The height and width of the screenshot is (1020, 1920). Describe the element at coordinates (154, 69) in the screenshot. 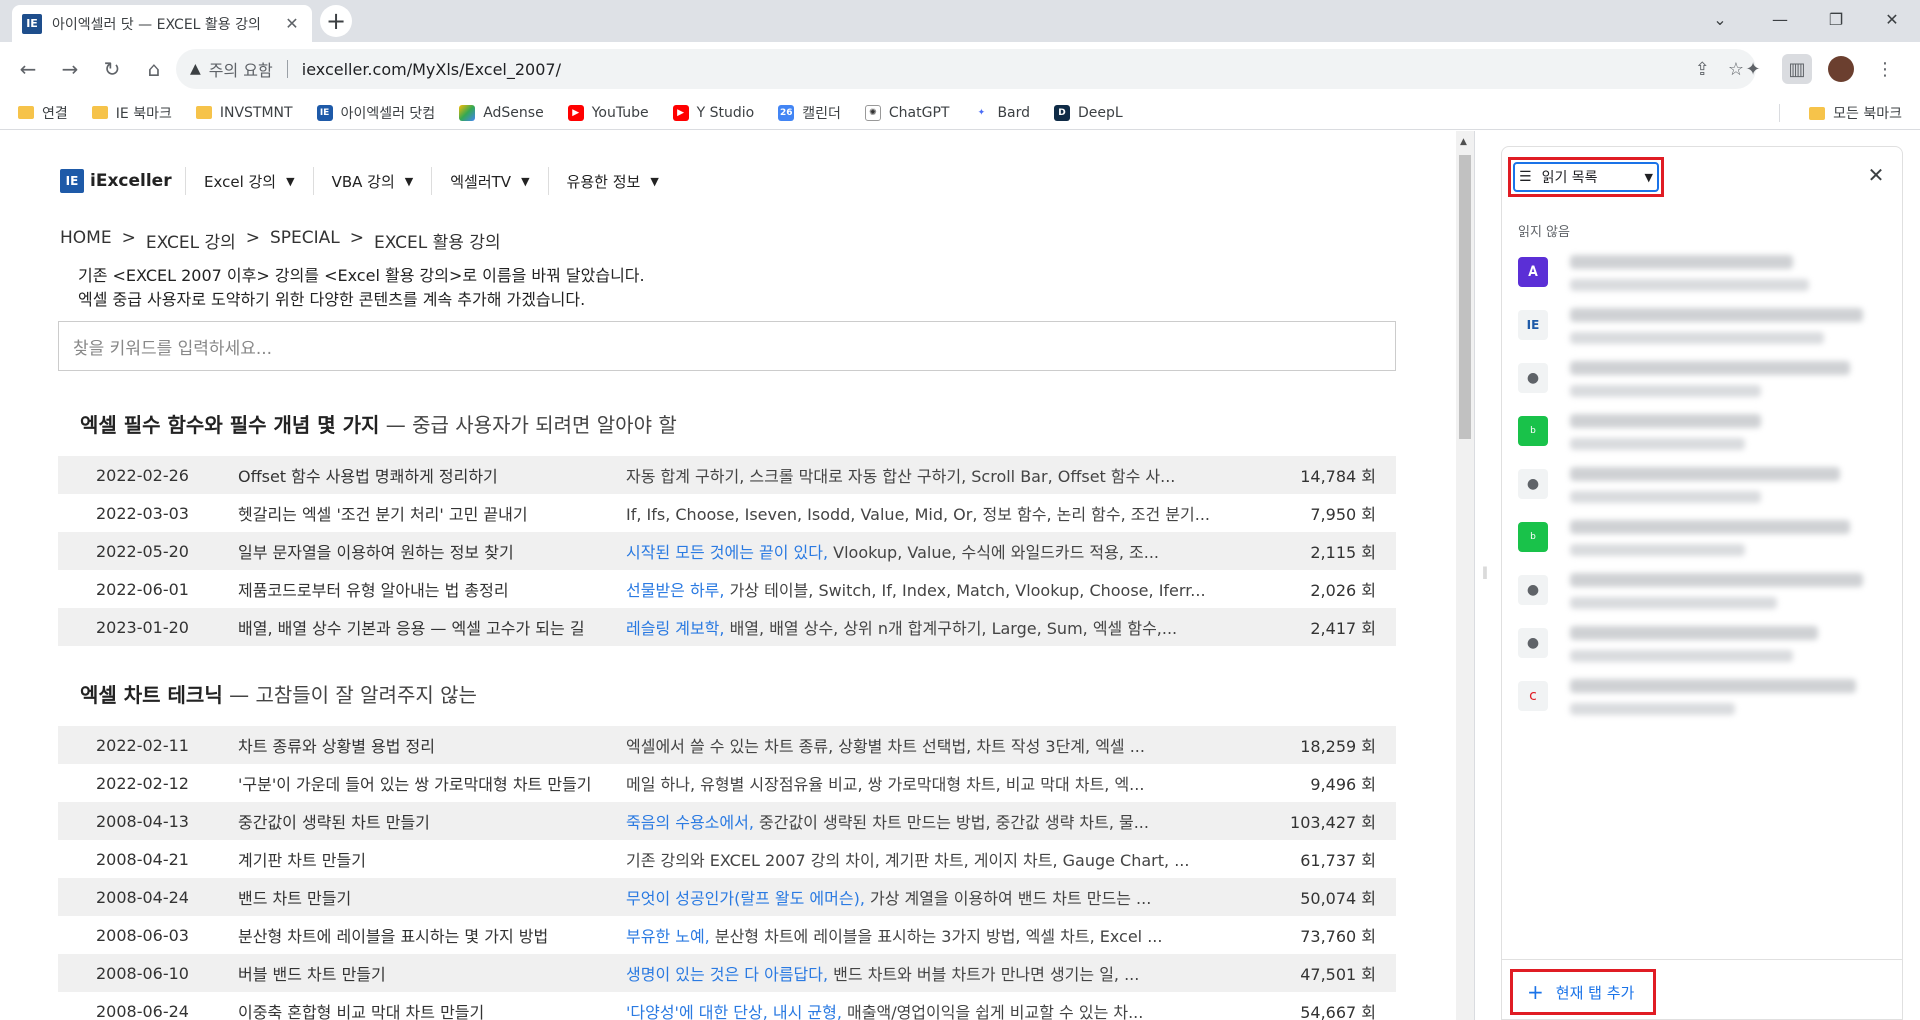

I see `home-icon: ⌂` at that location.